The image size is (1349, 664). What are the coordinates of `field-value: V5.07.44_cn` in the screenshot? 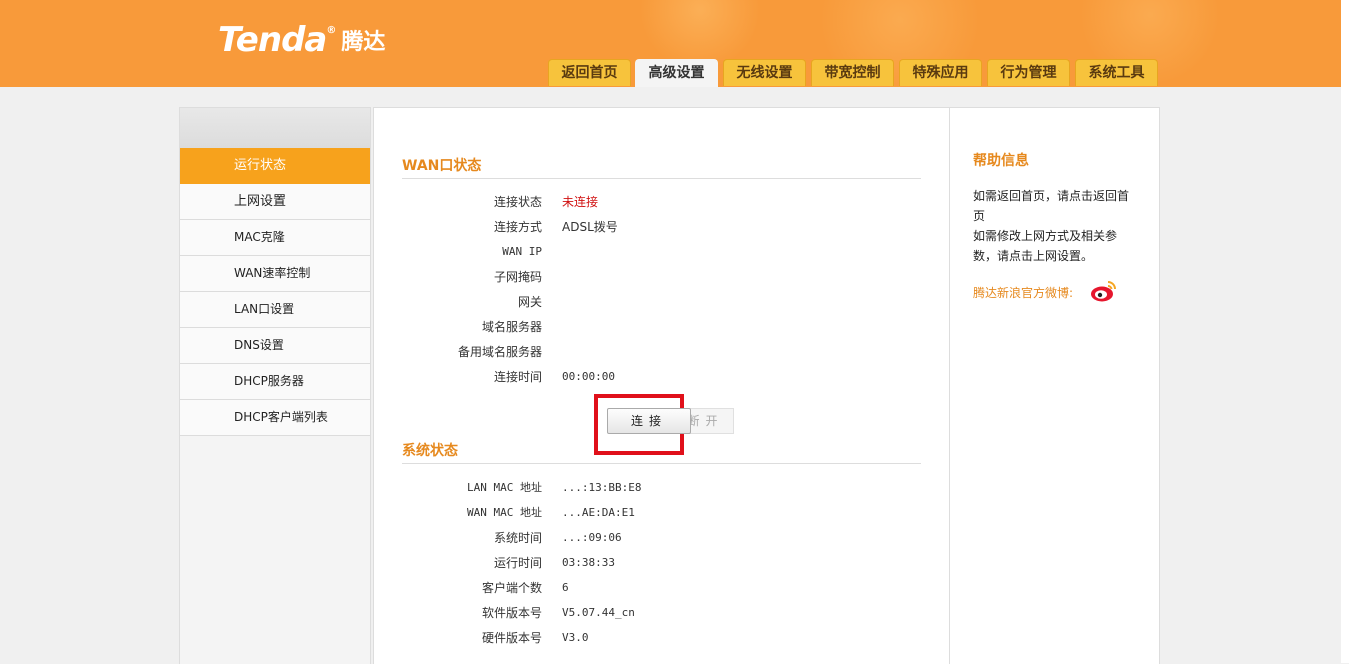 It's located at (598, 612).